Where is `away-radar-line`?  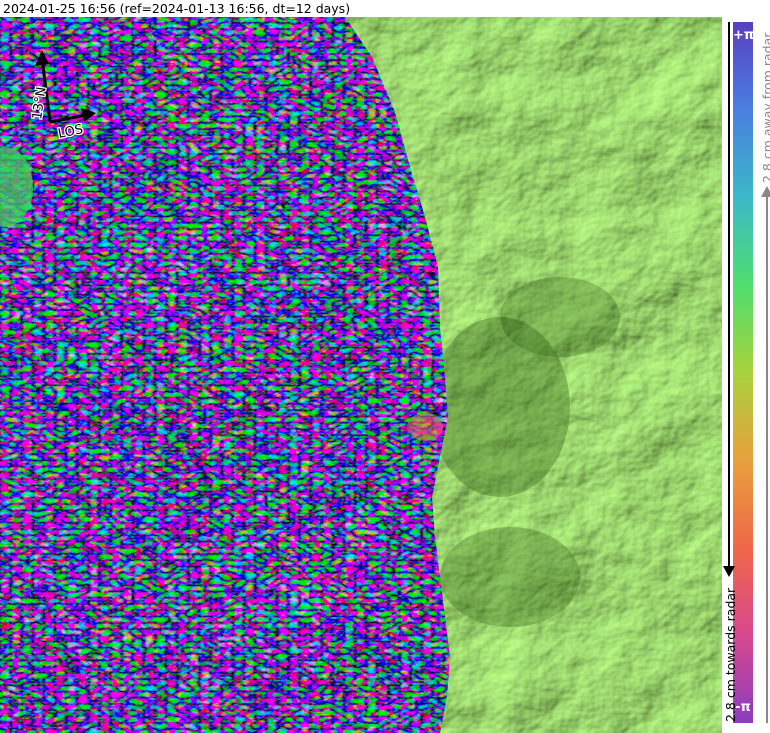 away-radar-line is located at coordinates (767, 459).